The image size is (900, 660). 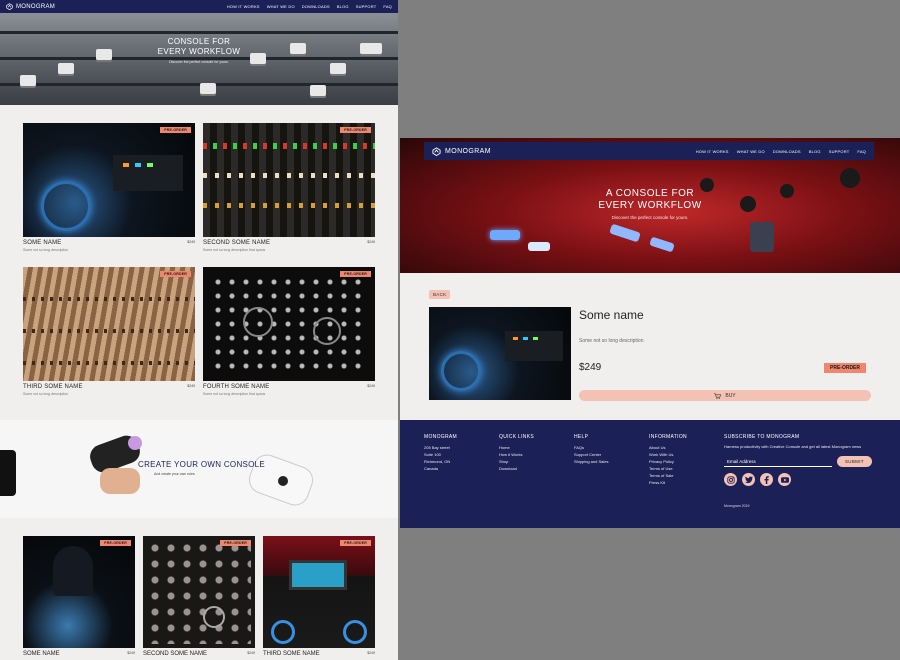 What do you see at coordinates (854, 461) in the screenshot?
I see `submit-button: SUBMIT` at bounding box center [854, 461].